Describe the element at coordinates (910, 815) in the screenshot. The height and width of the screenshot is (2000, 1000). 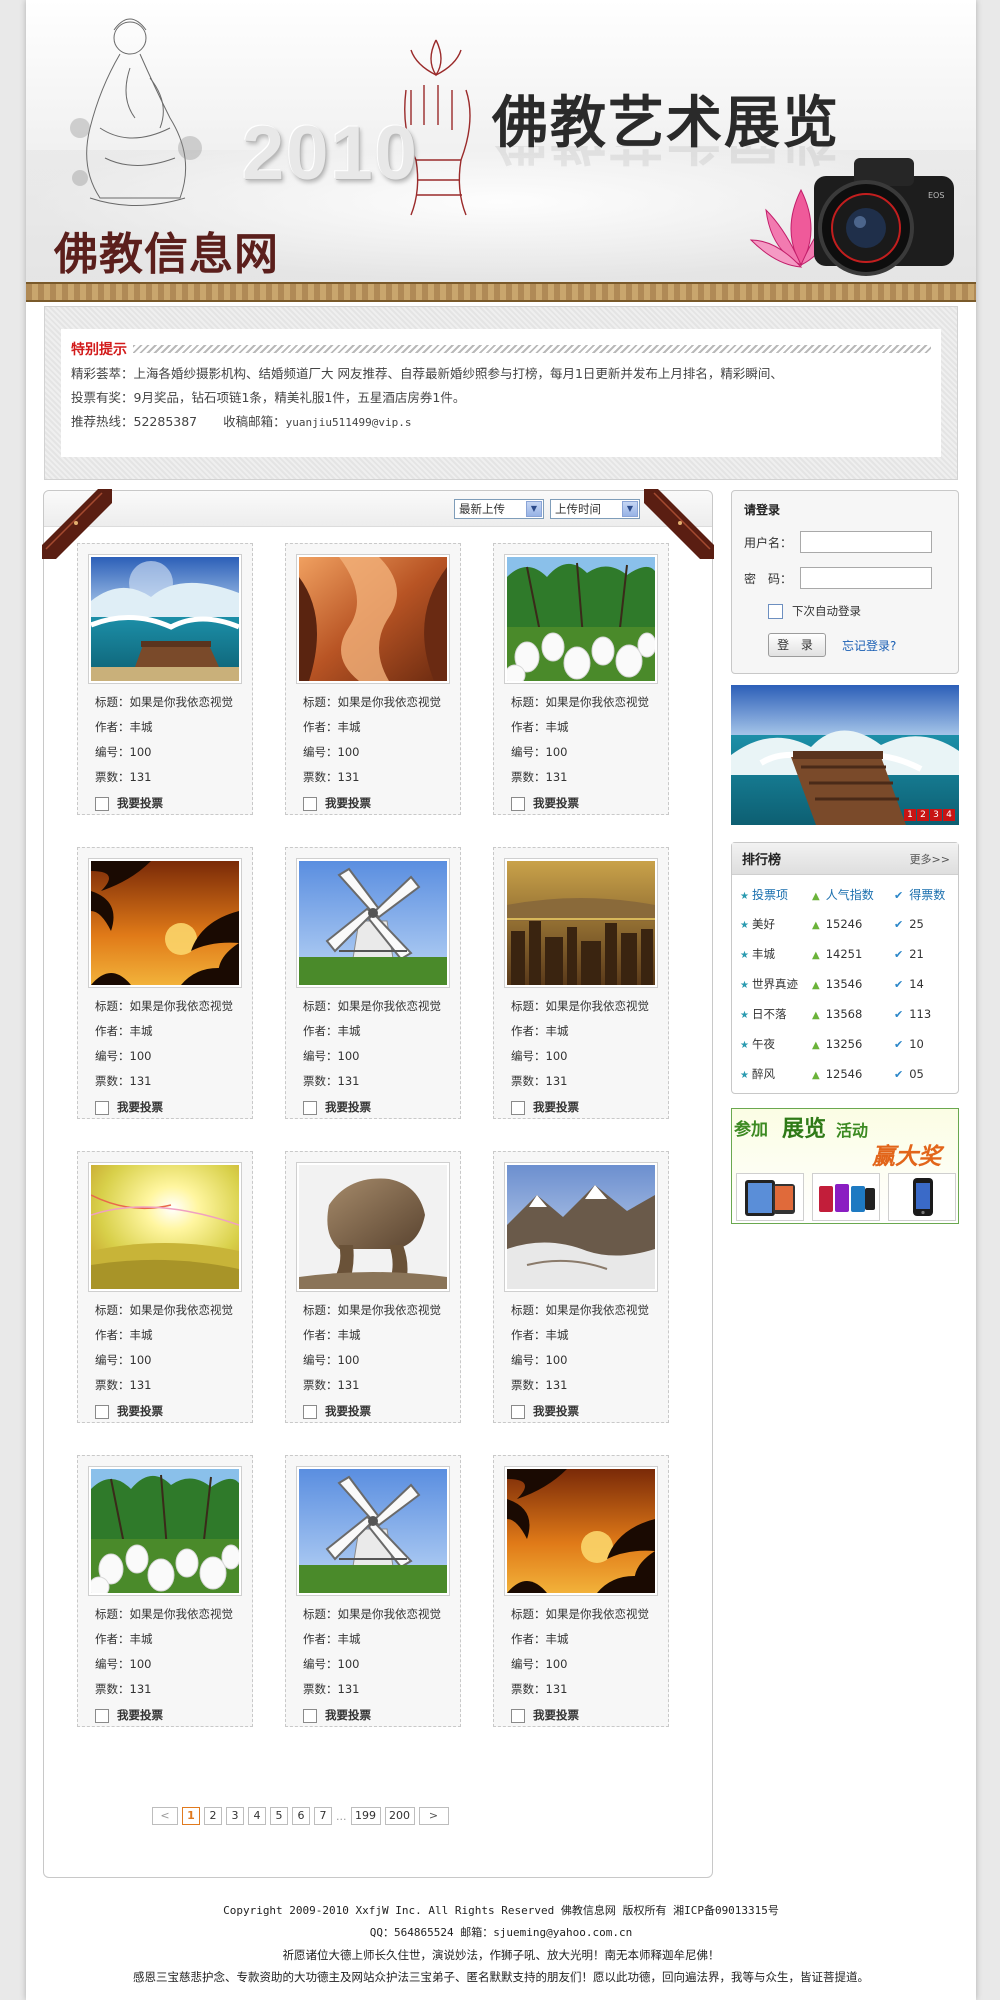
I see `slideshow-indicator-1: 1` at that location.